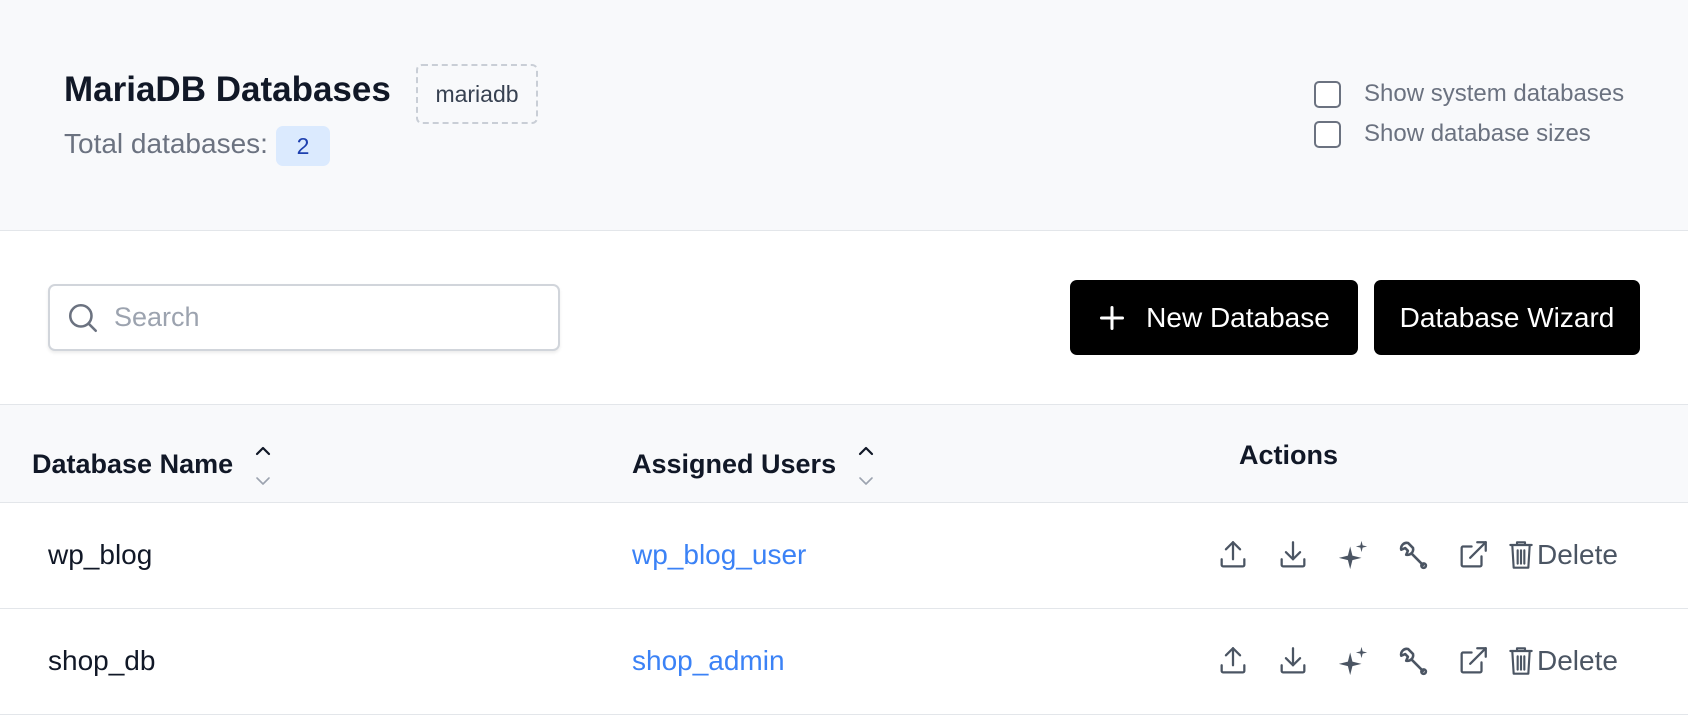  Describe the element at coordinates (708, 661) in the screenshot. I see `assigned-user-link: shop_admin` at that location.